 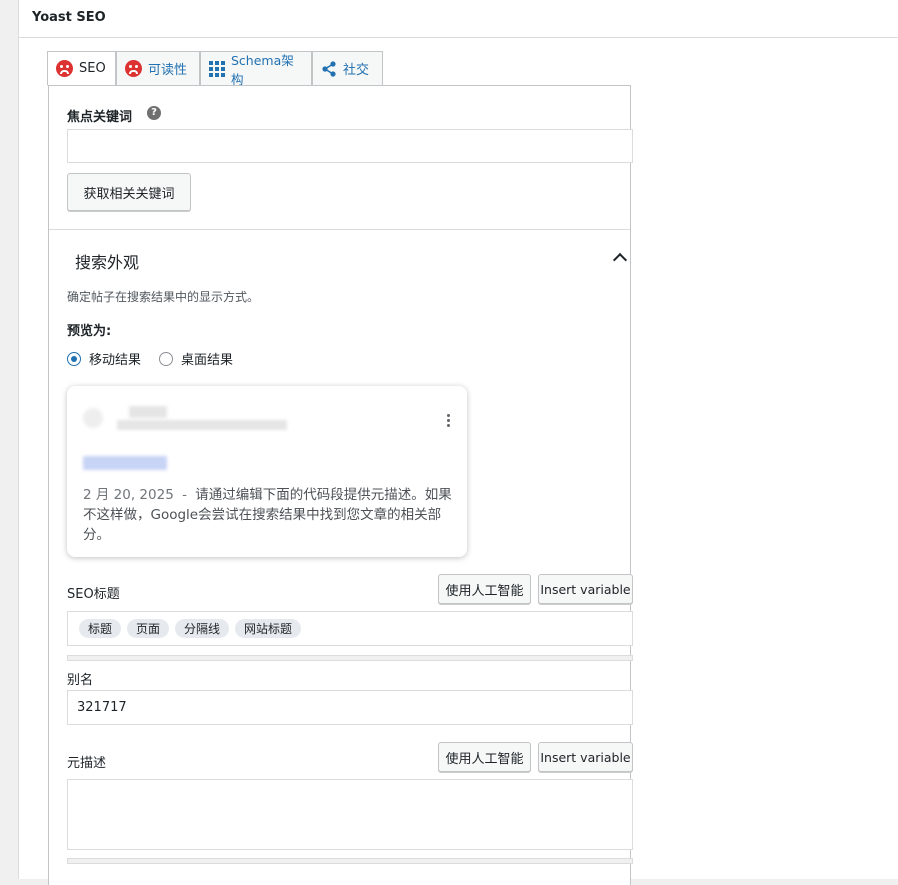 I want to click on tab-label: 社交, so click(x=356, y=70).